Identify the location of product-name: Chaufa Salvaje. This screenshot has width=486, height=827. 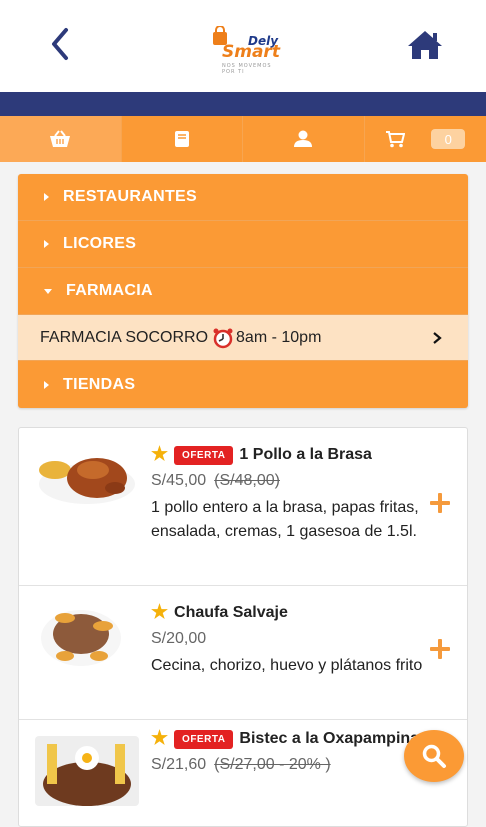
(231, 613).